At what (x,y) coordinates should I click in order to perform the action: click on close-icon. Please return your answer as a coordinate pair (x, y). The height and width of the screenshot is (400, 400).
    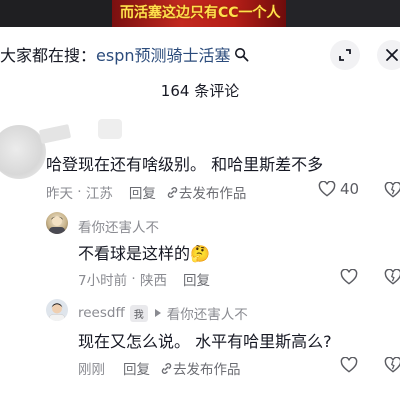
    Looking at the image, I should click on (392, 55).